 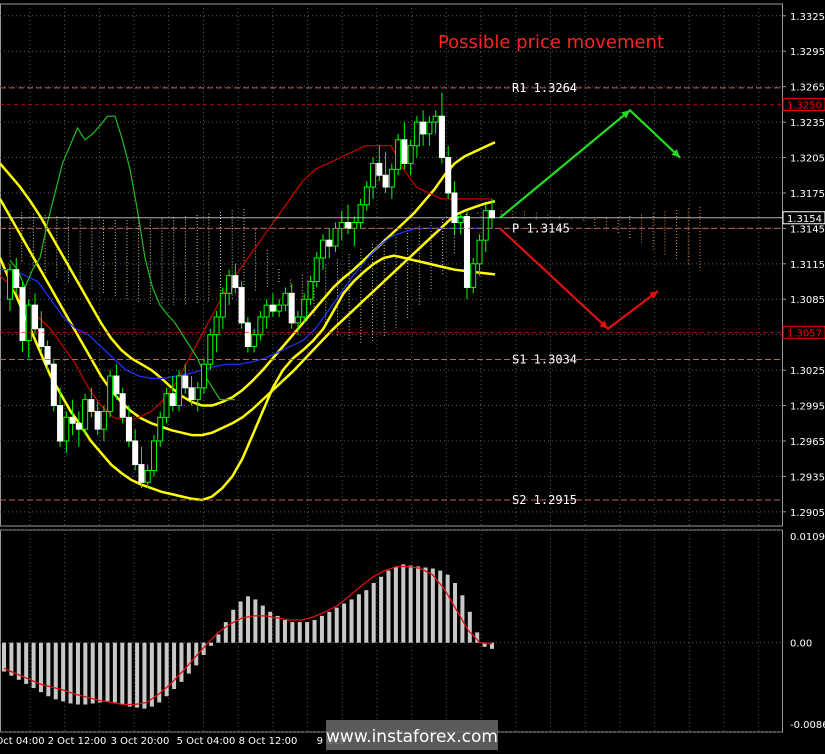 I want to click on osc-tick-label: -0.00867, so click(x=807, y=725).